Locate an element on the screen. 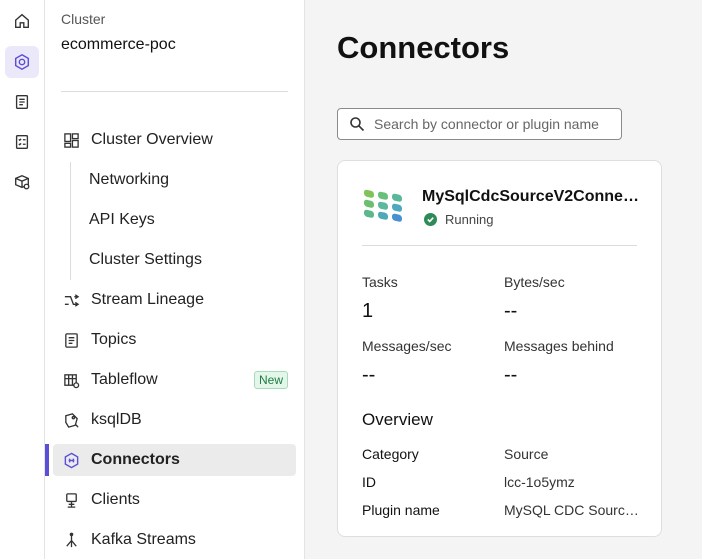 This screenshot has height=559, width=702. category-label: Category is located at coordinates (390, 454).